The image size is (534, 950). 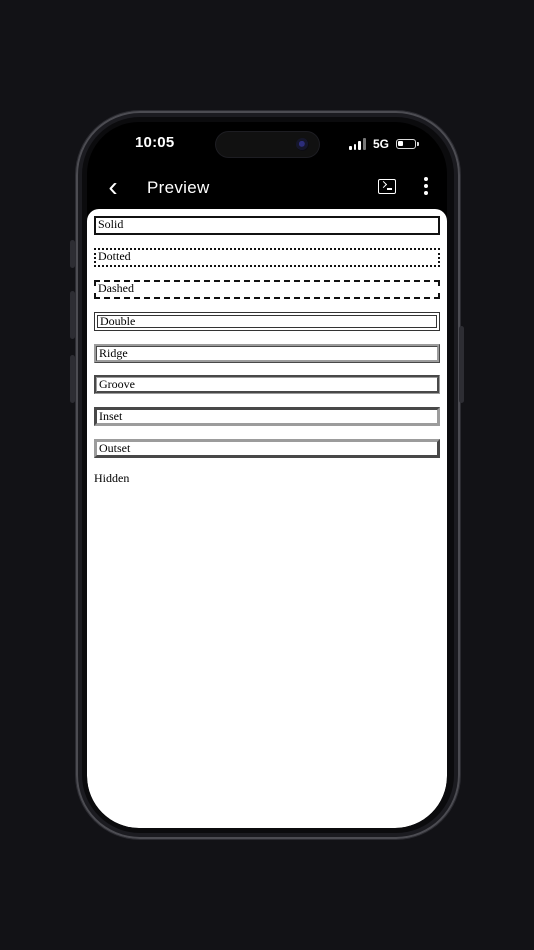 I want to click on battery-icon, so click(x=407, y=144).